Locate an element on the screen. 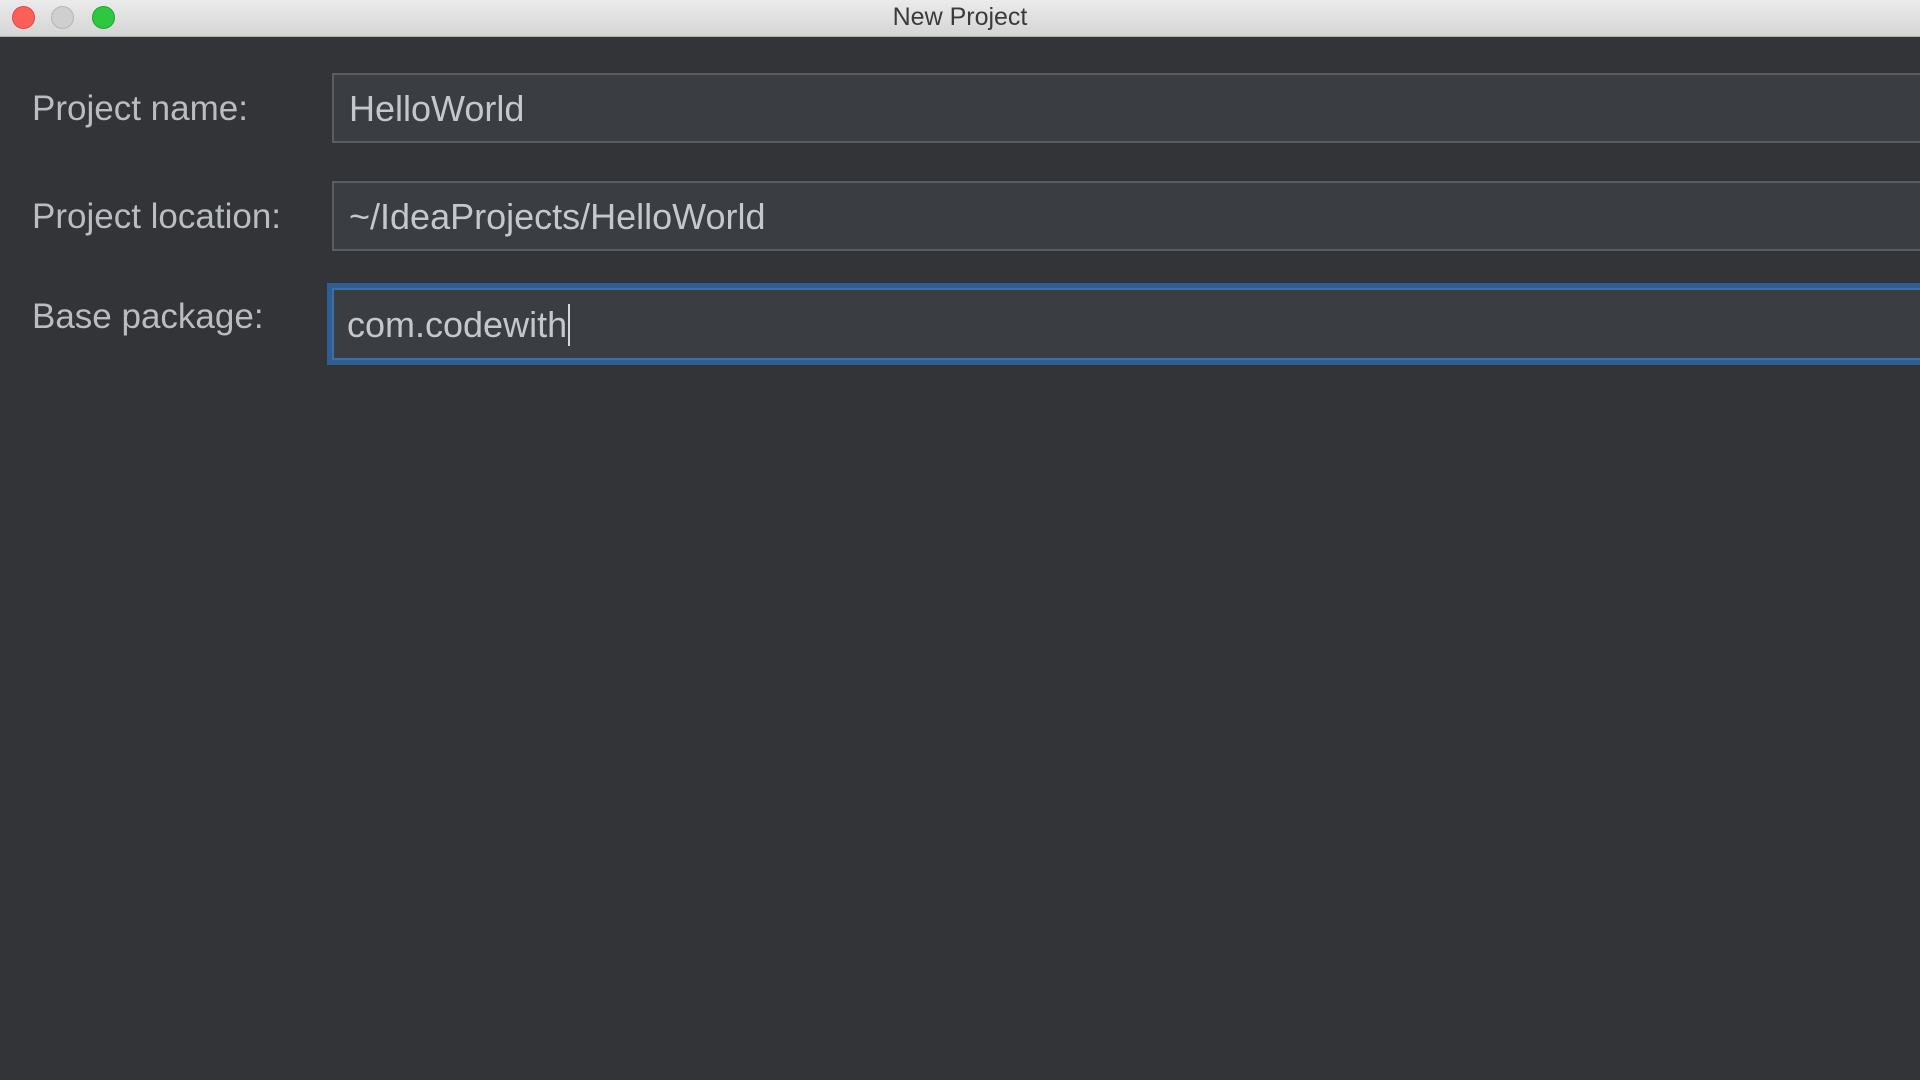 This screenshot has width=1920, height=1080. project-name-label: Project name: is located at coordinates (140, 108).